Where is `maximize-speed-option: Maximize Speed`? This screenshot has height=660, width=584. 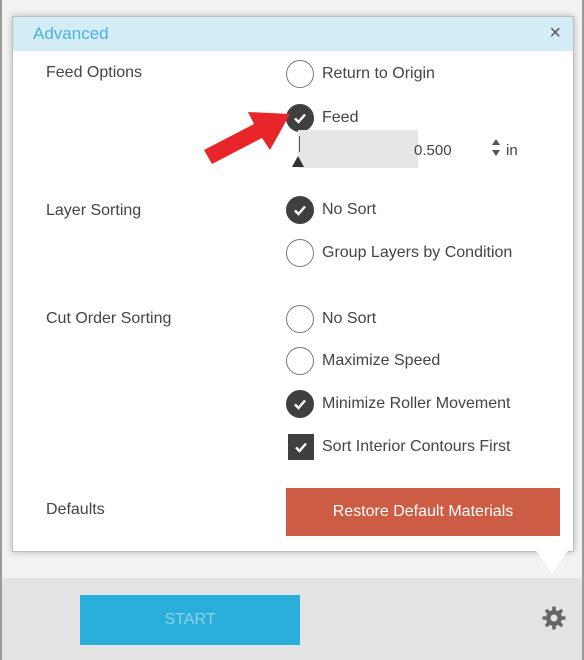
maximize-speed-option: Maximize Speed is located at coordinates (363, 361).